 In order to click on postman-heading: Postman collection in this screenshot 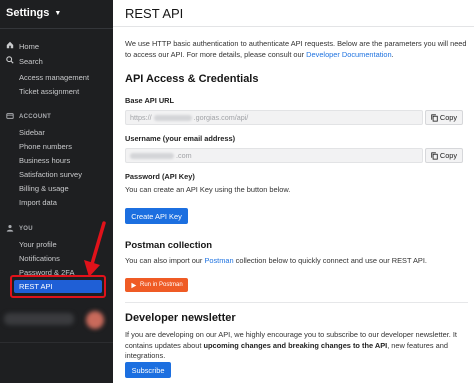, I will do `click(169, 245)`.